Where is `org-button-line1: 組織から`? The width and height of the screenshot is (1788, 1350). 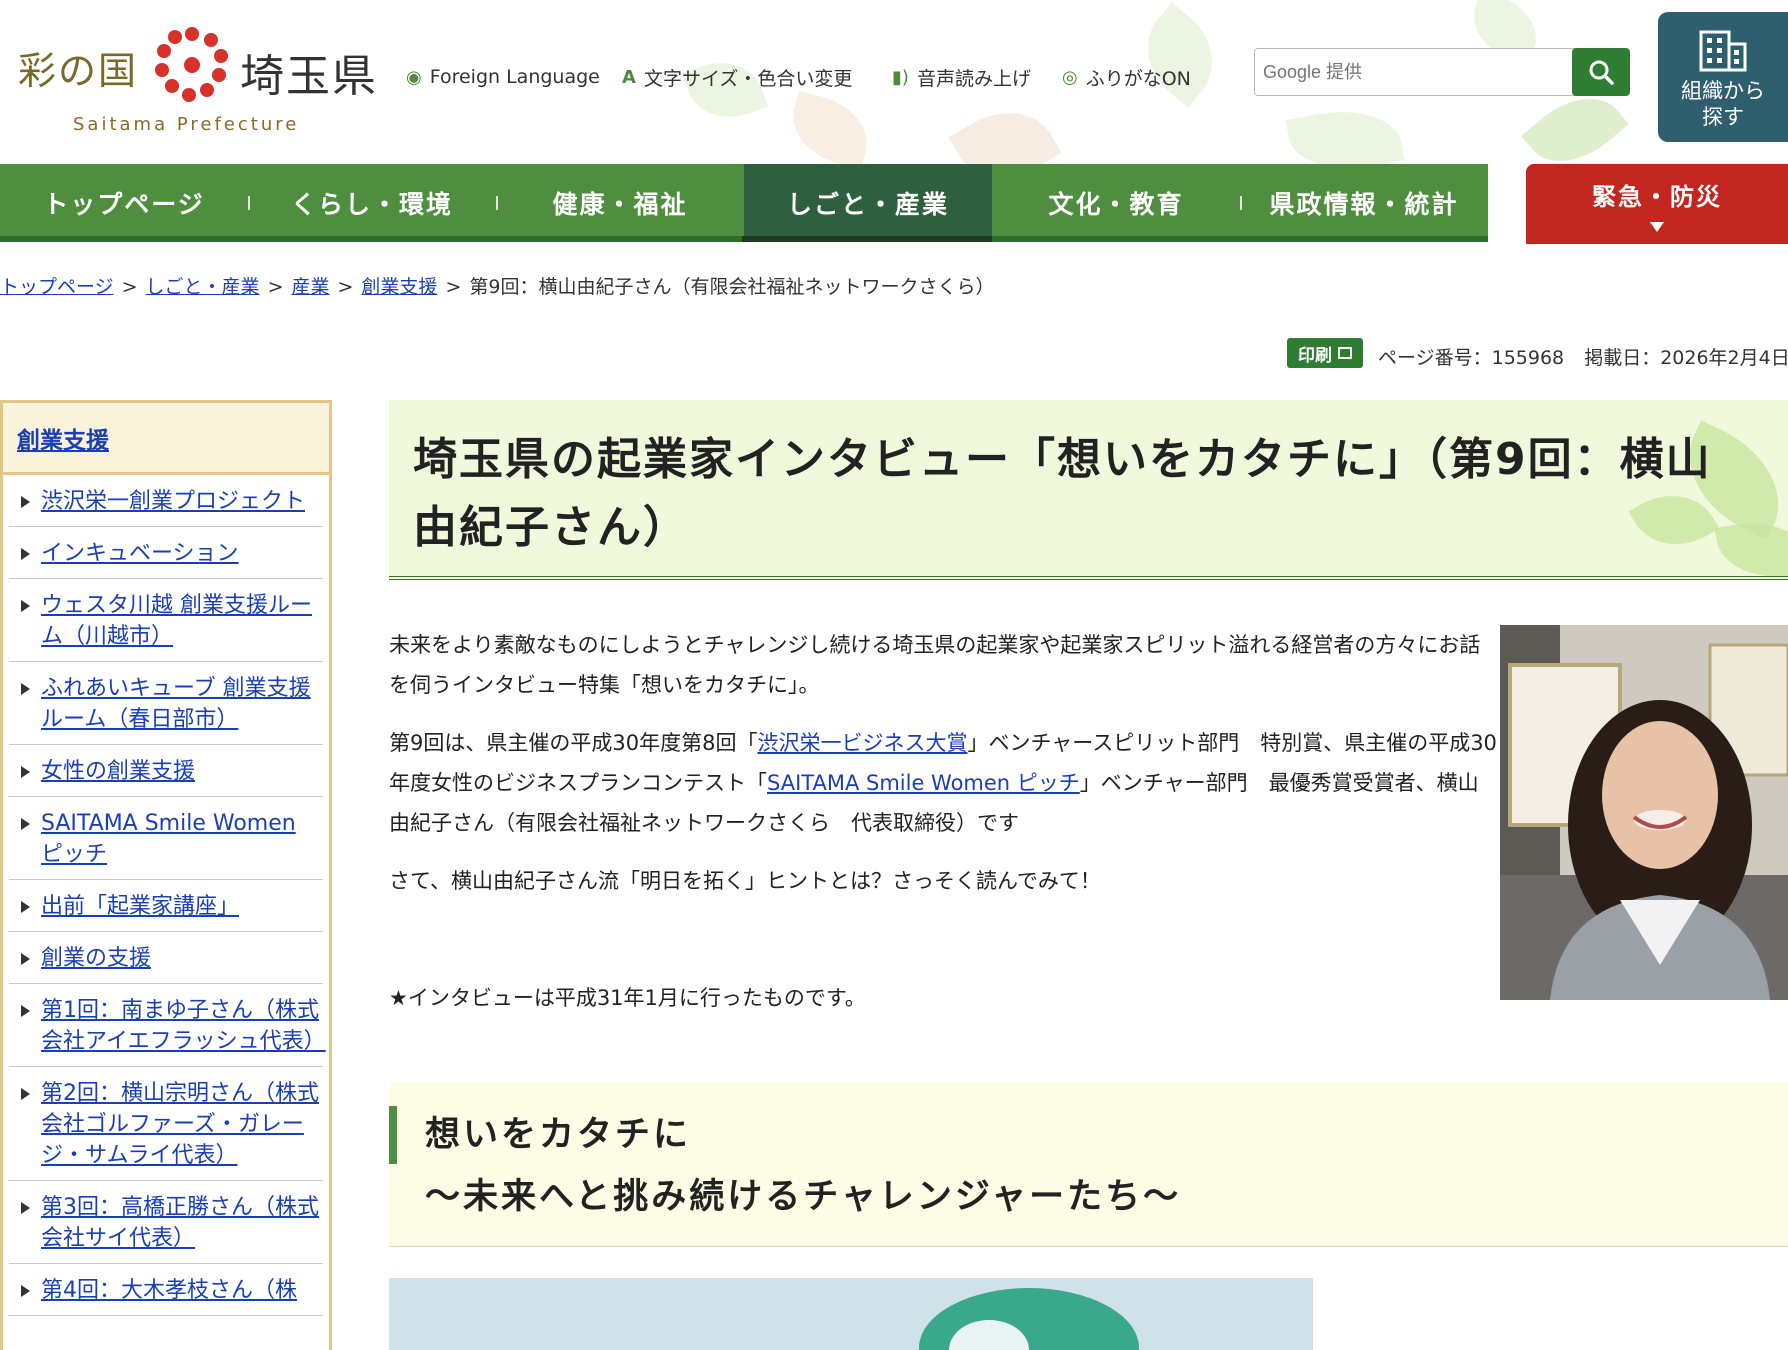
org-button-line1: 組織から is located at coordinates (1723, 91).